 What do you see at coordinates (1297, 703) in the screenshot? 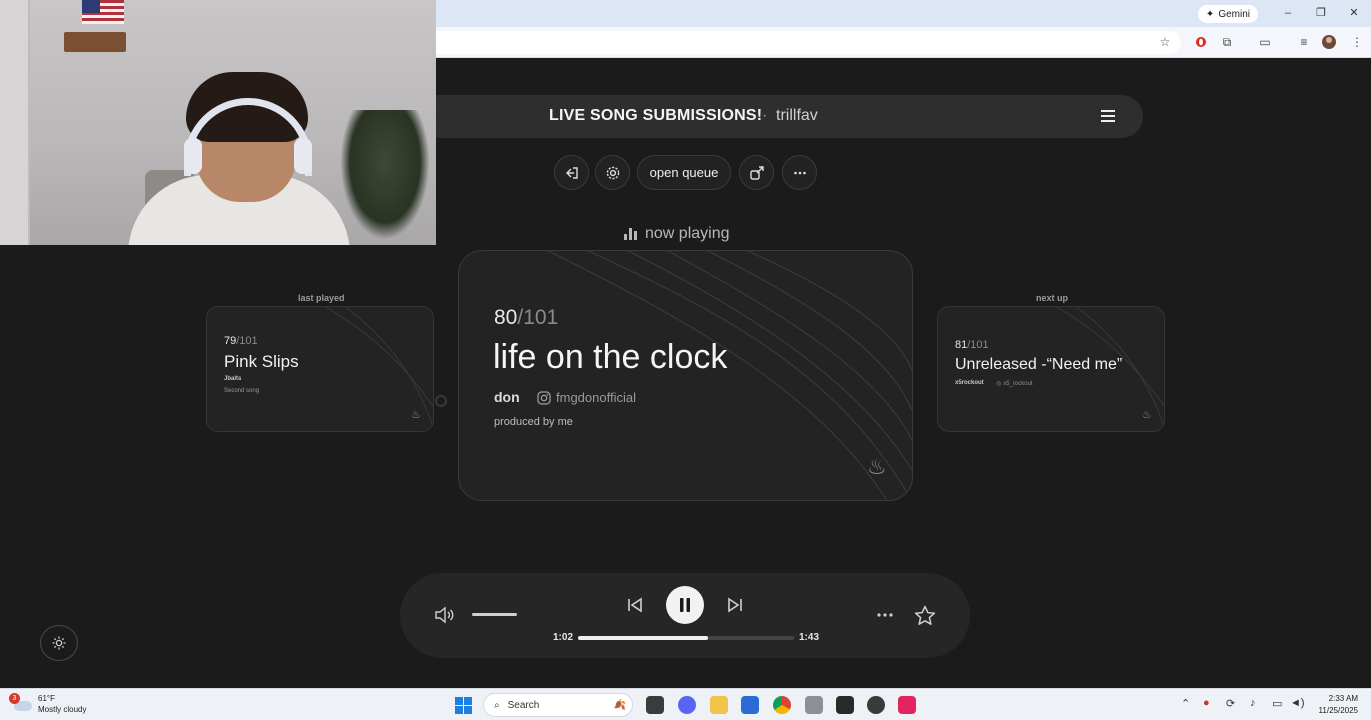
I see `volume-tray-icon: ◄)` at bounding box center [1297, 703].